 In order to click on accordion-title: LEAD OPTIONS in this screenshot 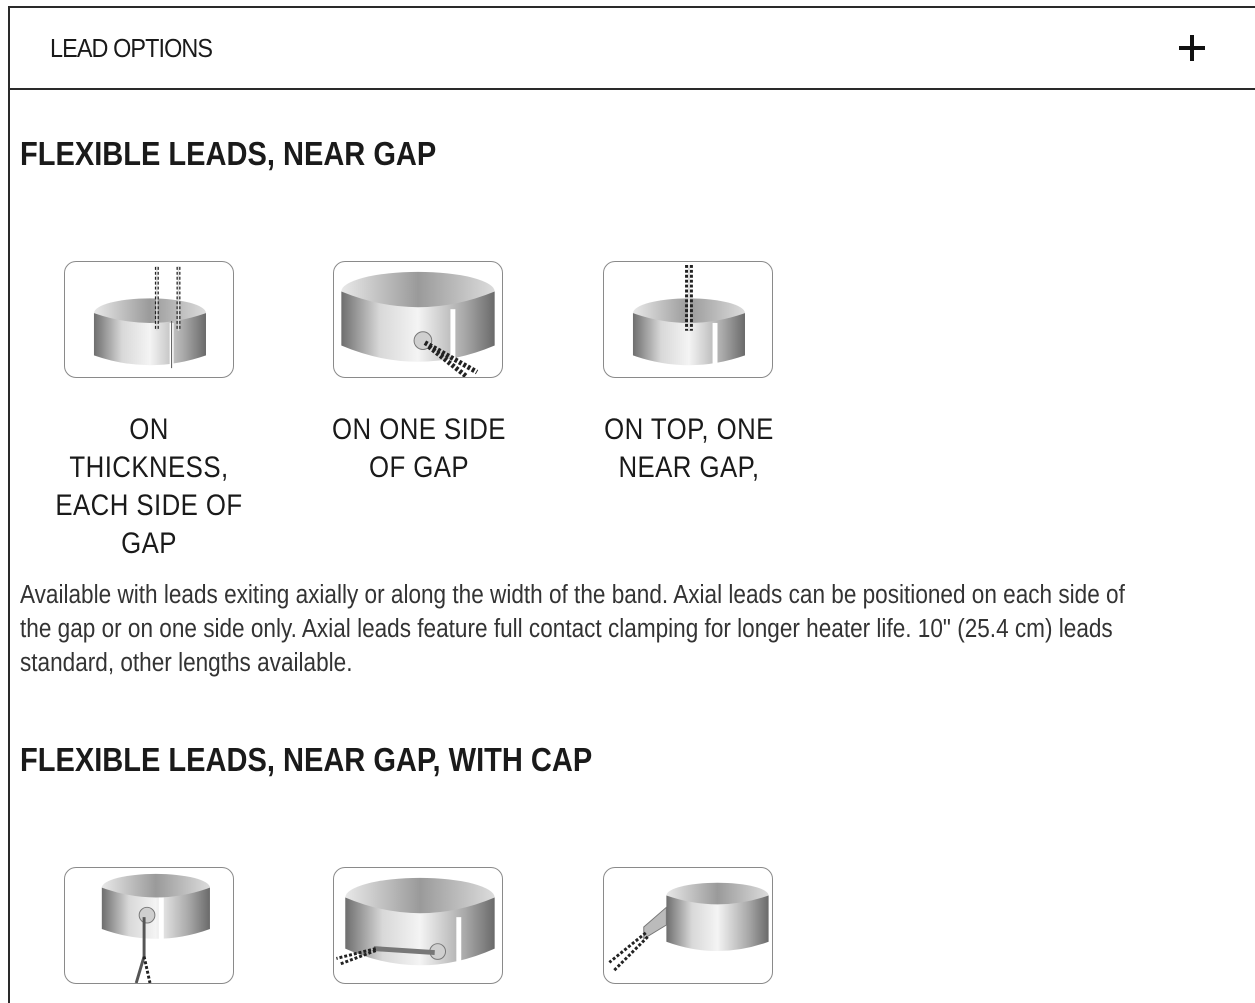, I will do `click(131, 47)`.